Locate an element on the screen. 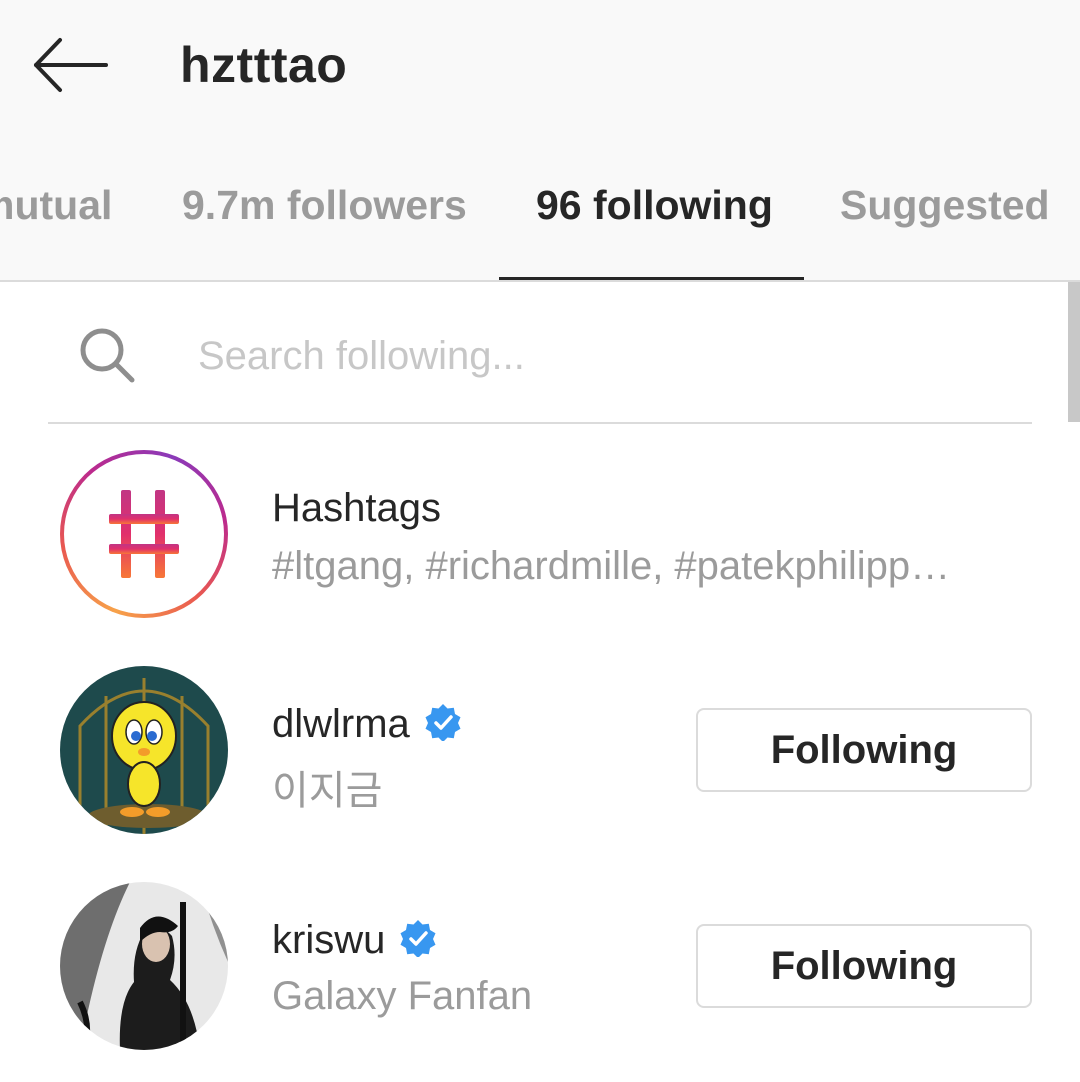 The height and width of the screenshot is (1082, 1080). username: dlwlrma is located at coordinates (367, 724).